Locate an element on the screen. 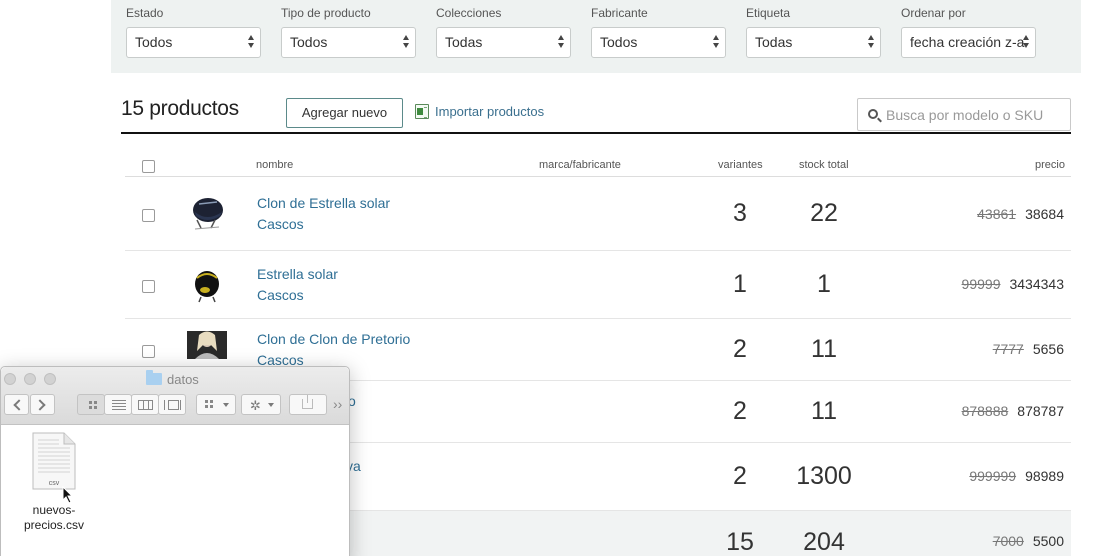 This screenshot has height=556, width=1107. arrange-button is located at coordinates (216, 404).